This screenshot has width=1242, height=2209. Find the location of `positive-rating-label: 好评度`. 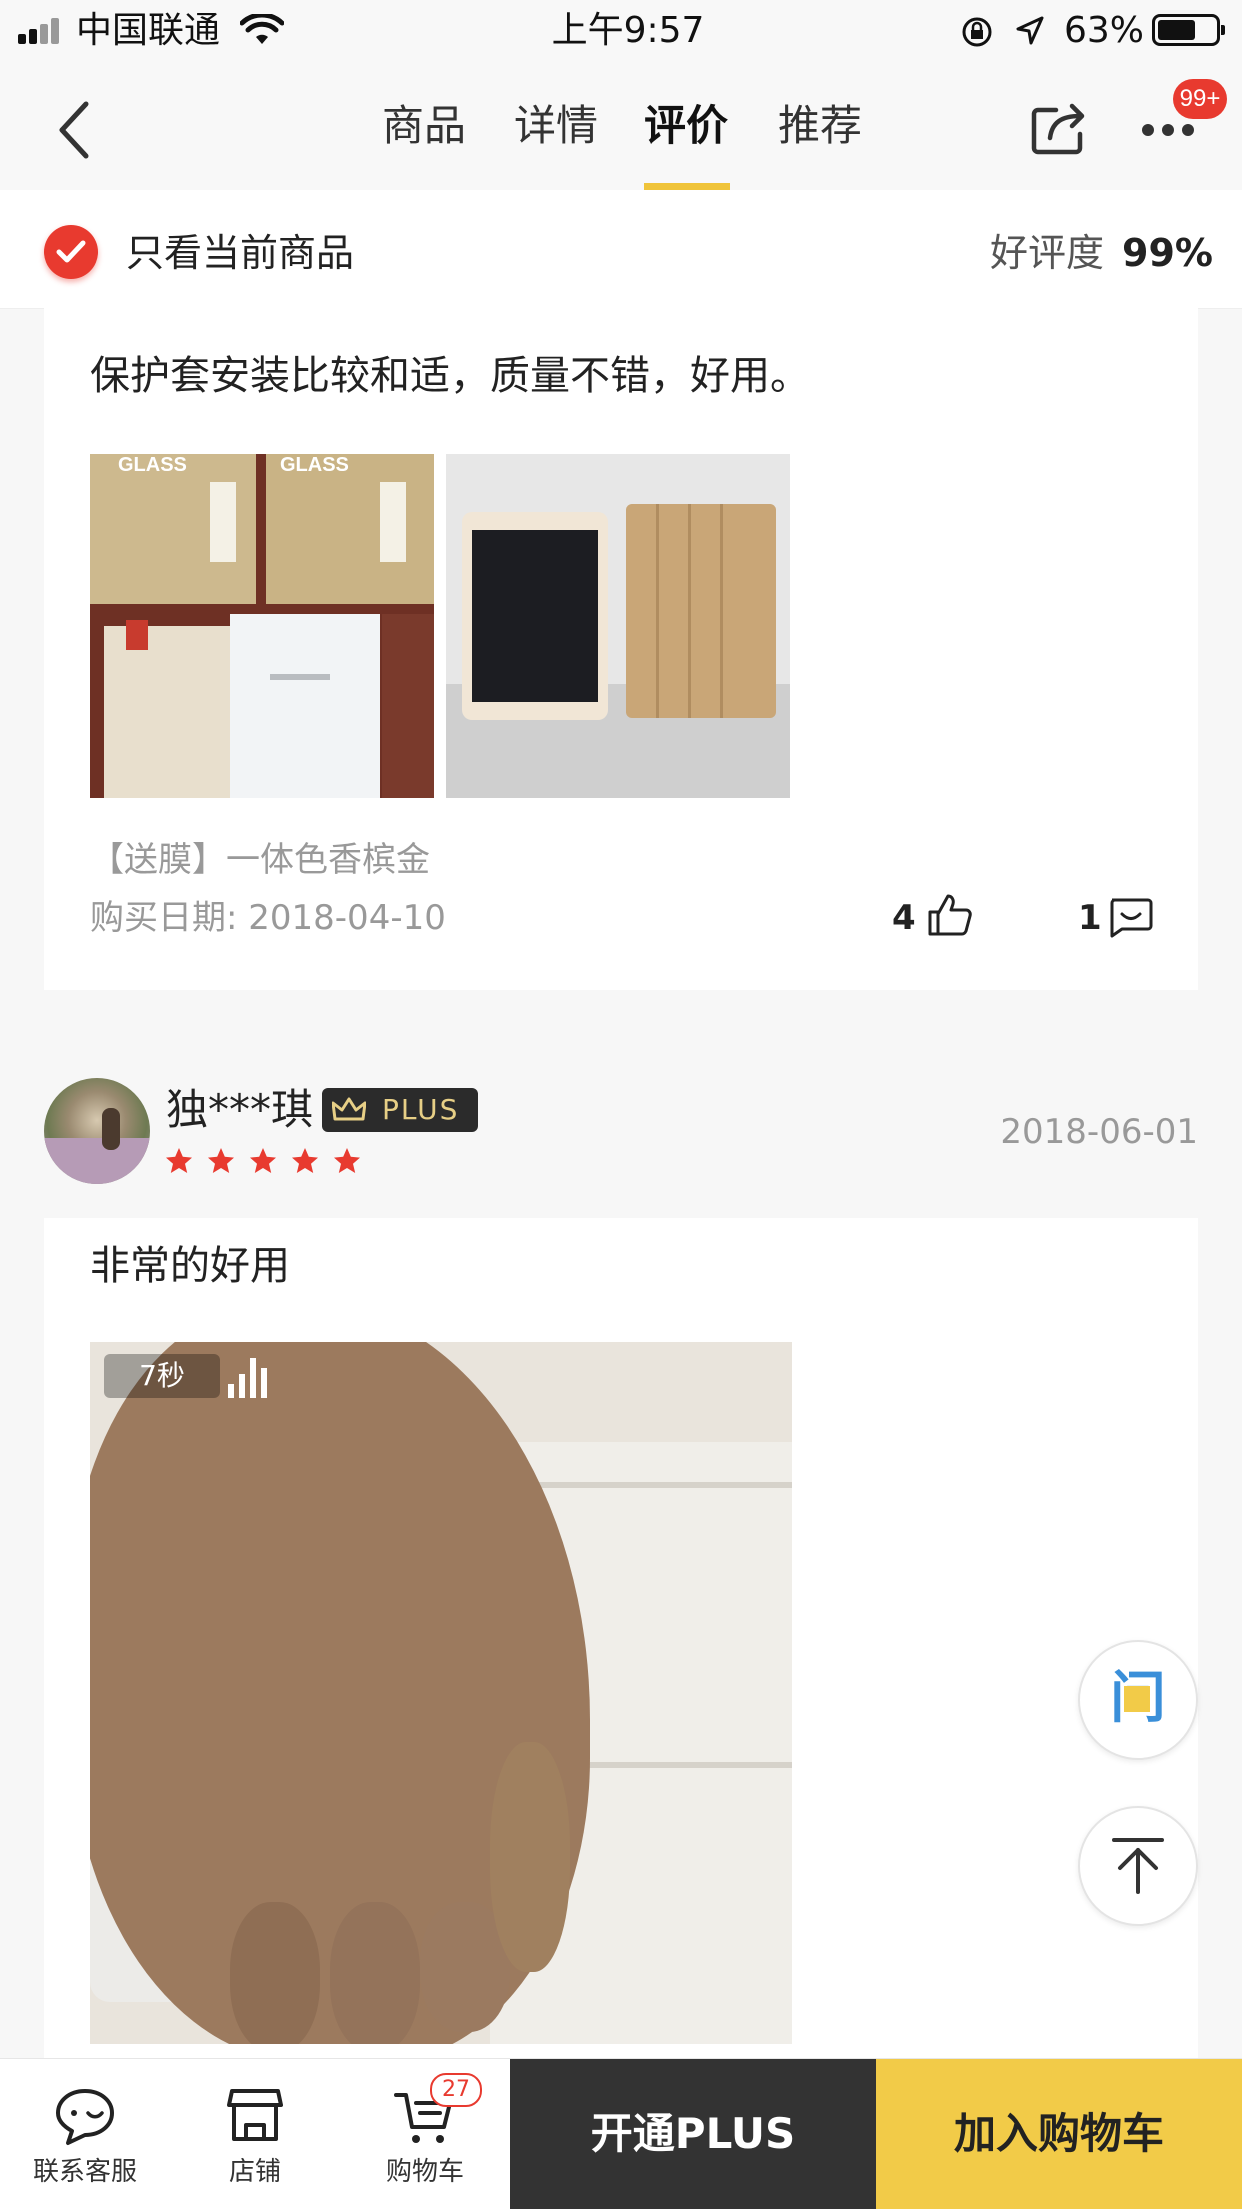

positive-rating-label: 好评度 is located at coordinates (1047, 253).